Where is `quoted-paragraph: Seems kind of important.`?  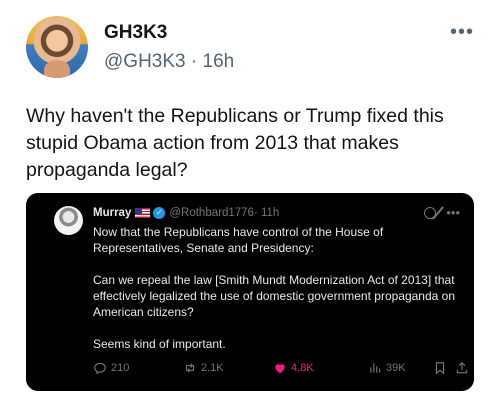
quoted-paragraph: Seems kind of important. is located at coordinates (159, 344).